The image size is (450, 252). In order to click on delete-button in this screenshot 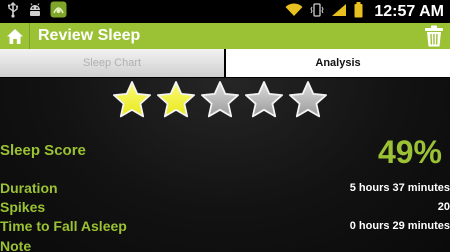, I will do `click(434, 36)`.